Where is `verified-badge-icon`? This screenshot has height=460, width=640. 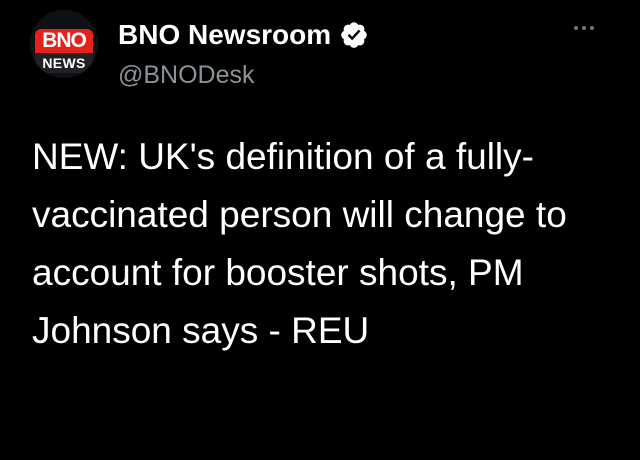
verified-badge-icon is located at coordinates (354, 35).